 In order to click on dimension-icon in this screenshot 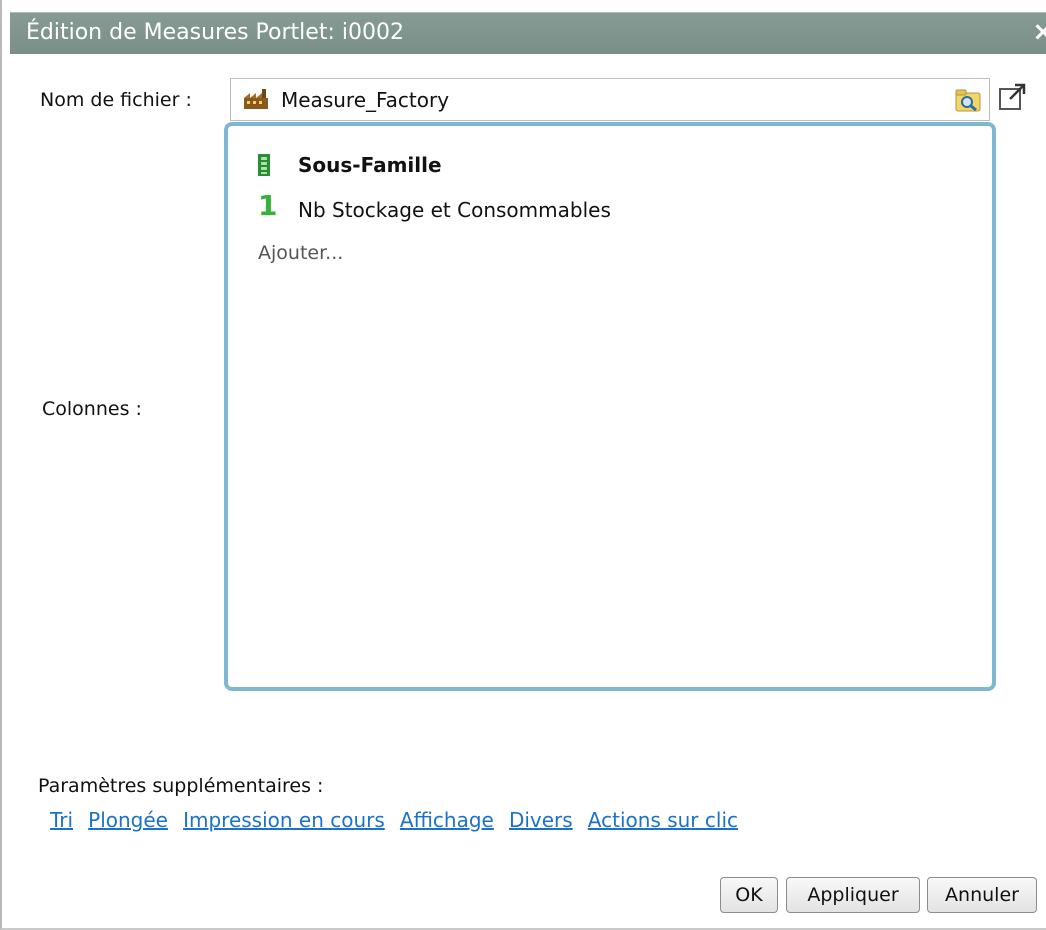, I will do `click(264, 165)`.